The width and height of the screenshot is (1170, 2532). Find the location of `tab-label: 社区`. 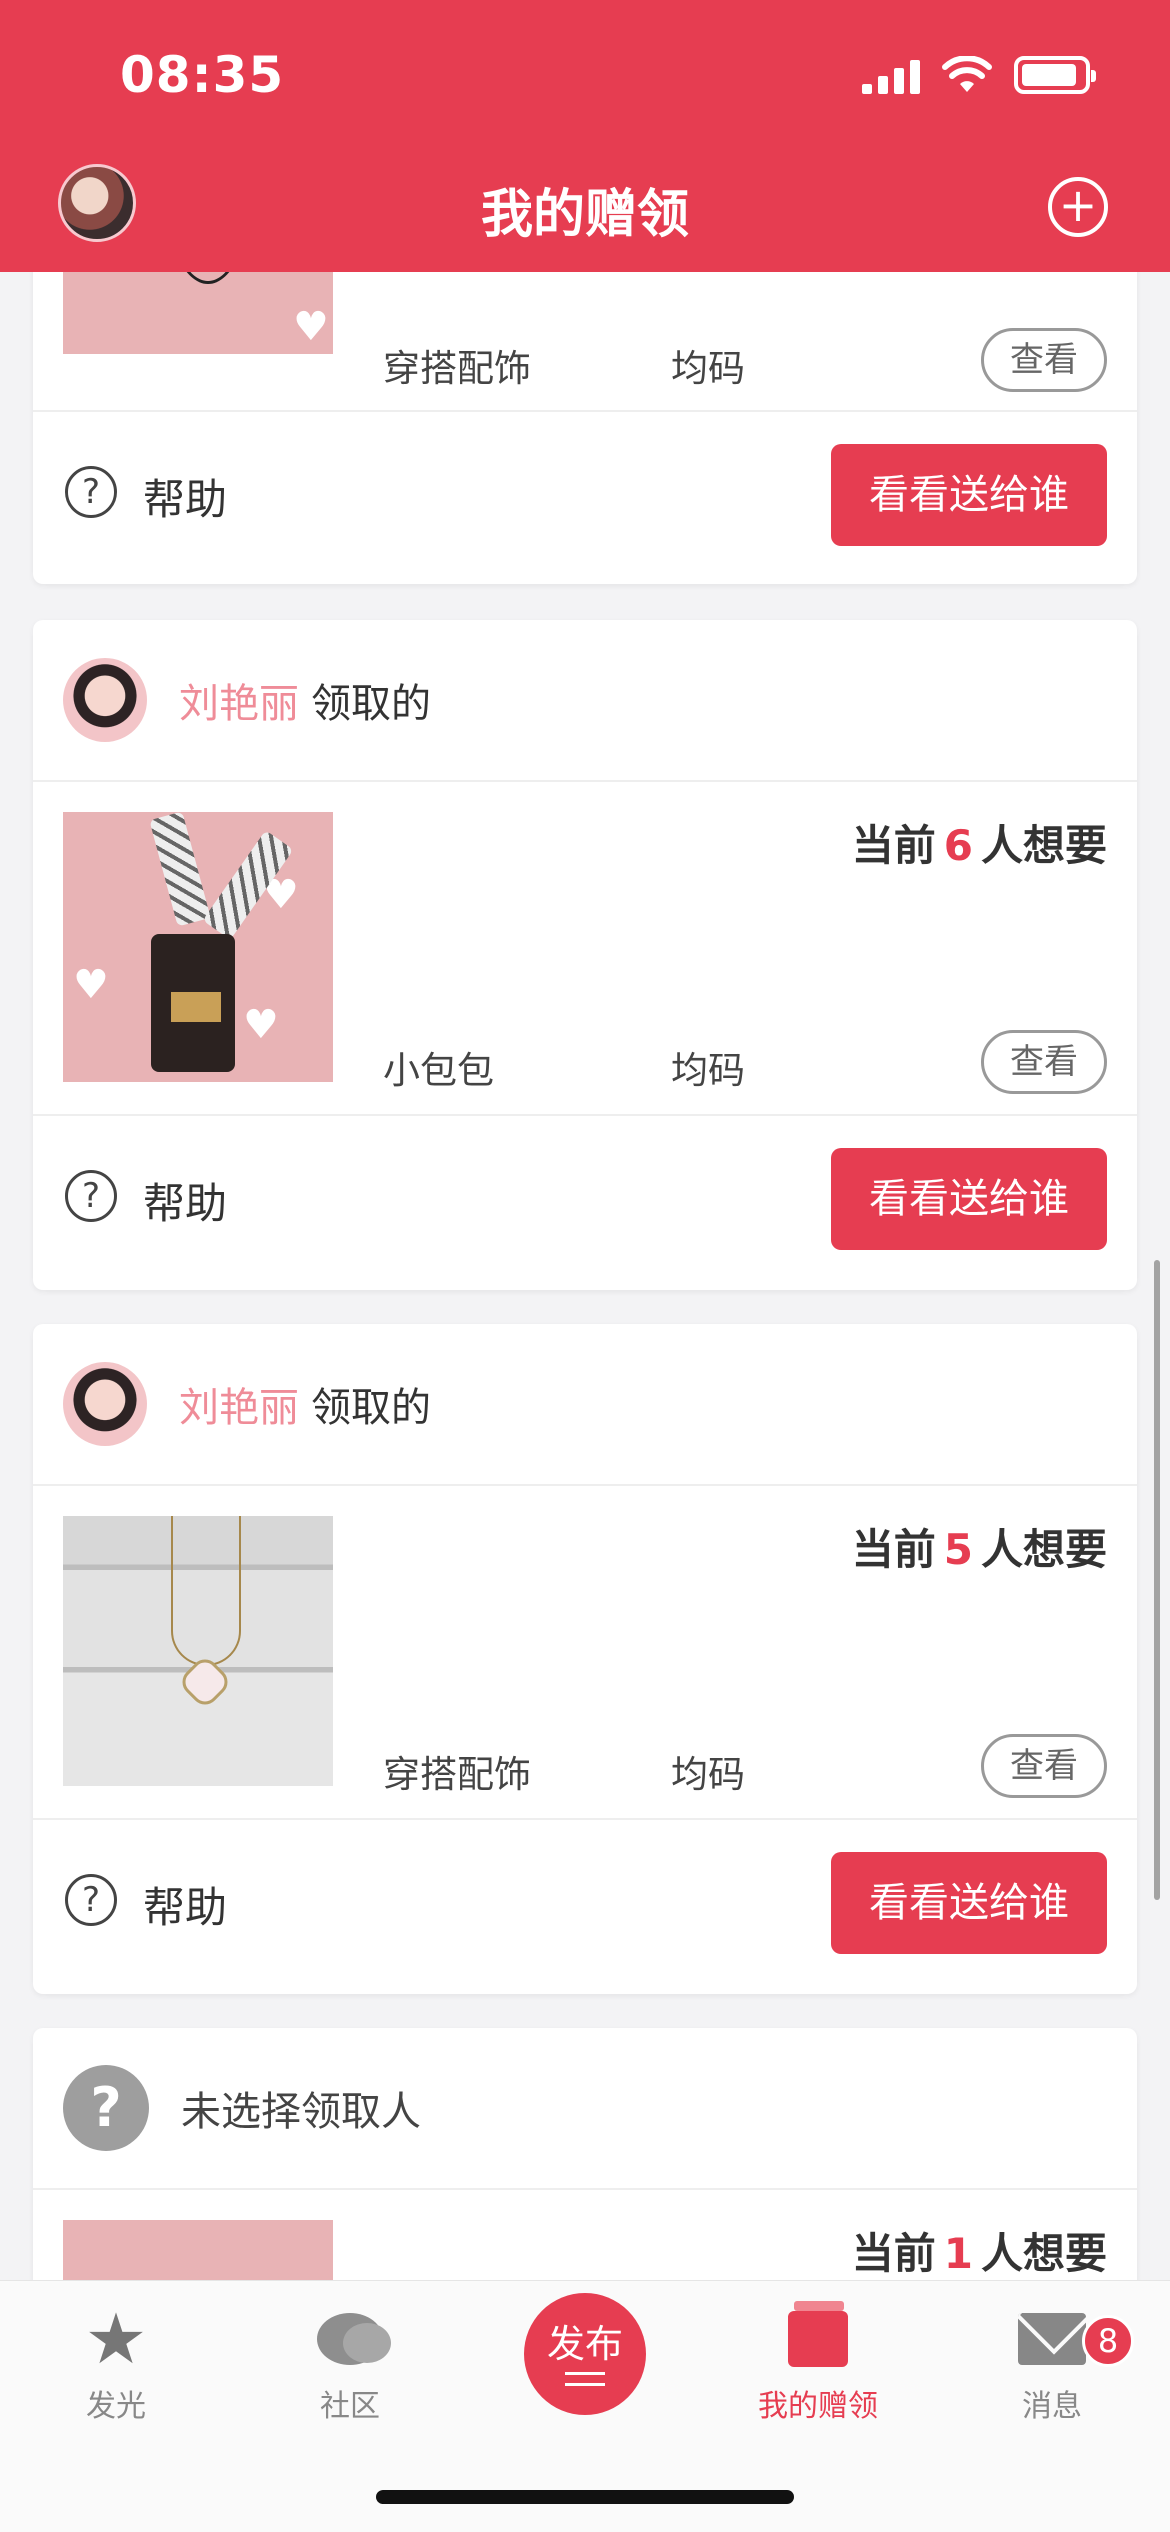

tab-label: 社区 is located at coordinates (350, 2406).